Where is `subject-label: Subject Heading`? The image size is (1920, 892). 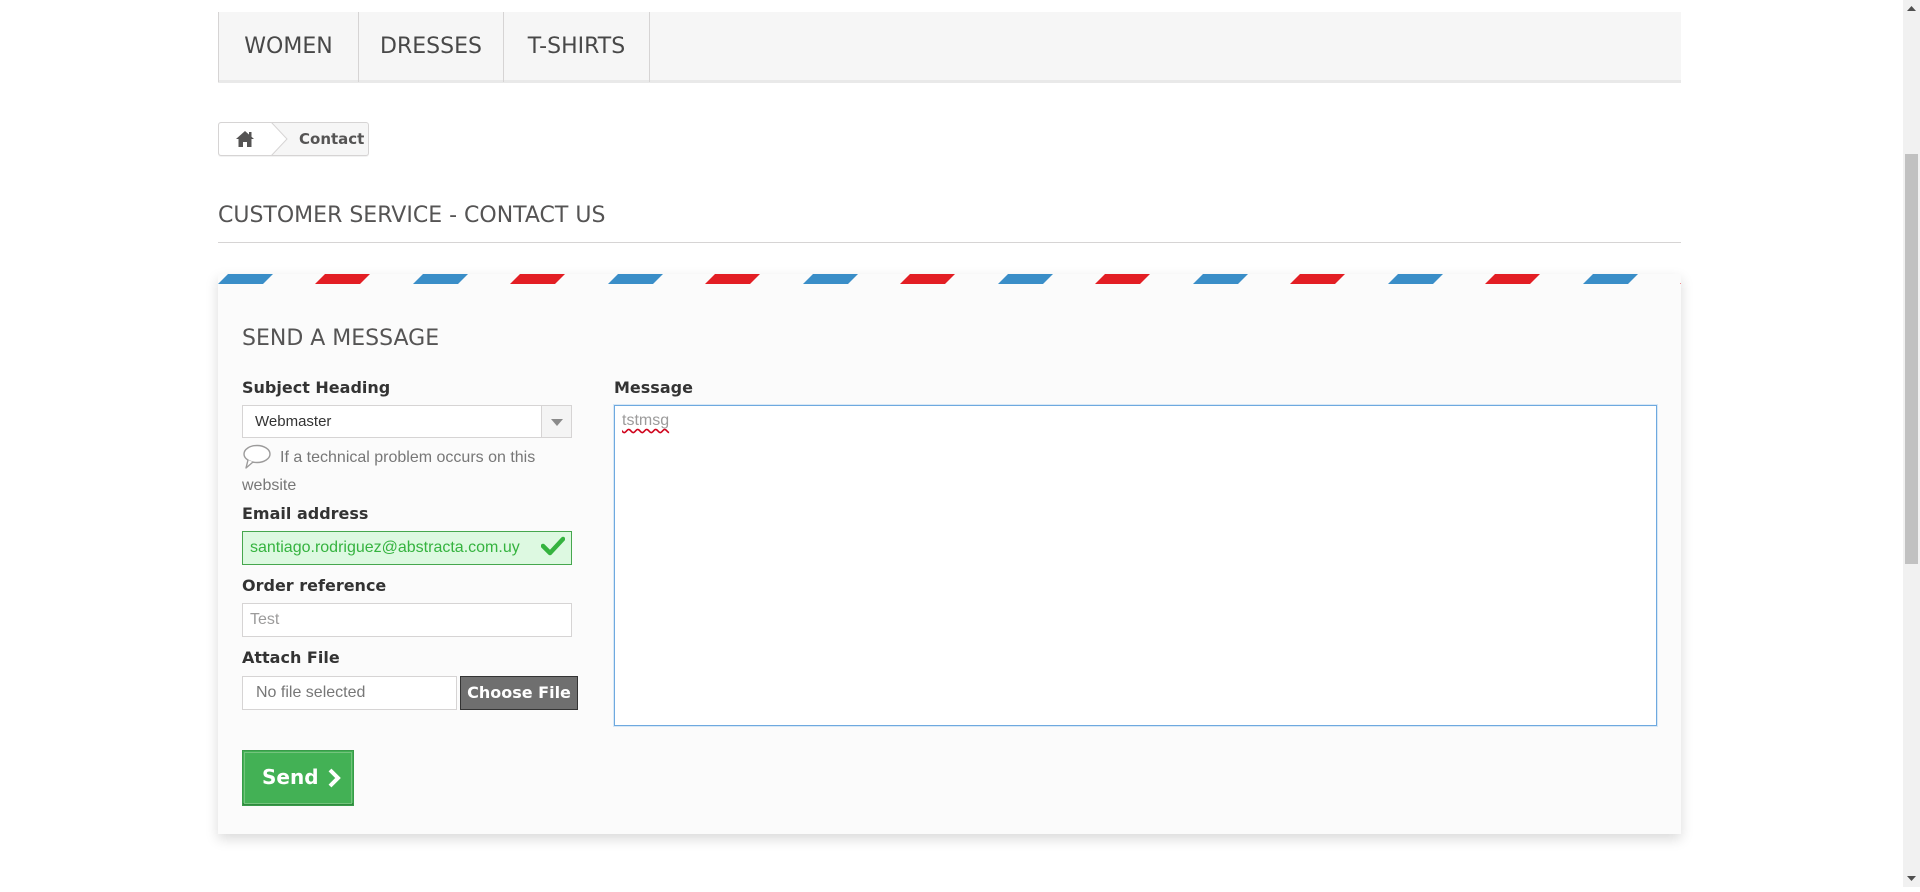 subject-label: Subject Heading is located at coordinates (316, 387).